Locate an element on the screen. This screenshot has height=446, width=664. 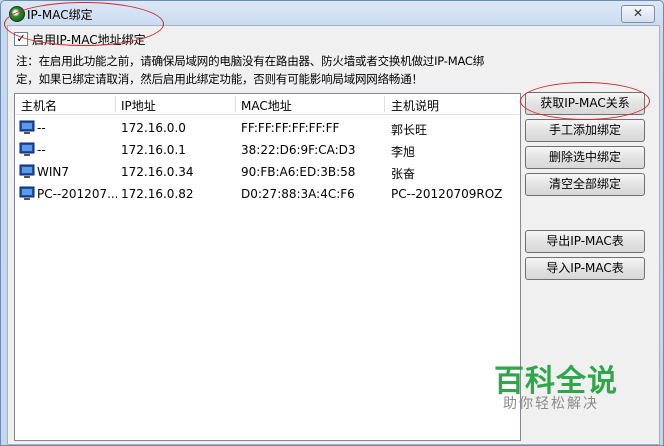
enable-binding-label: 启用IP-MAC地址绑定 is located at coordinates (89, 39).